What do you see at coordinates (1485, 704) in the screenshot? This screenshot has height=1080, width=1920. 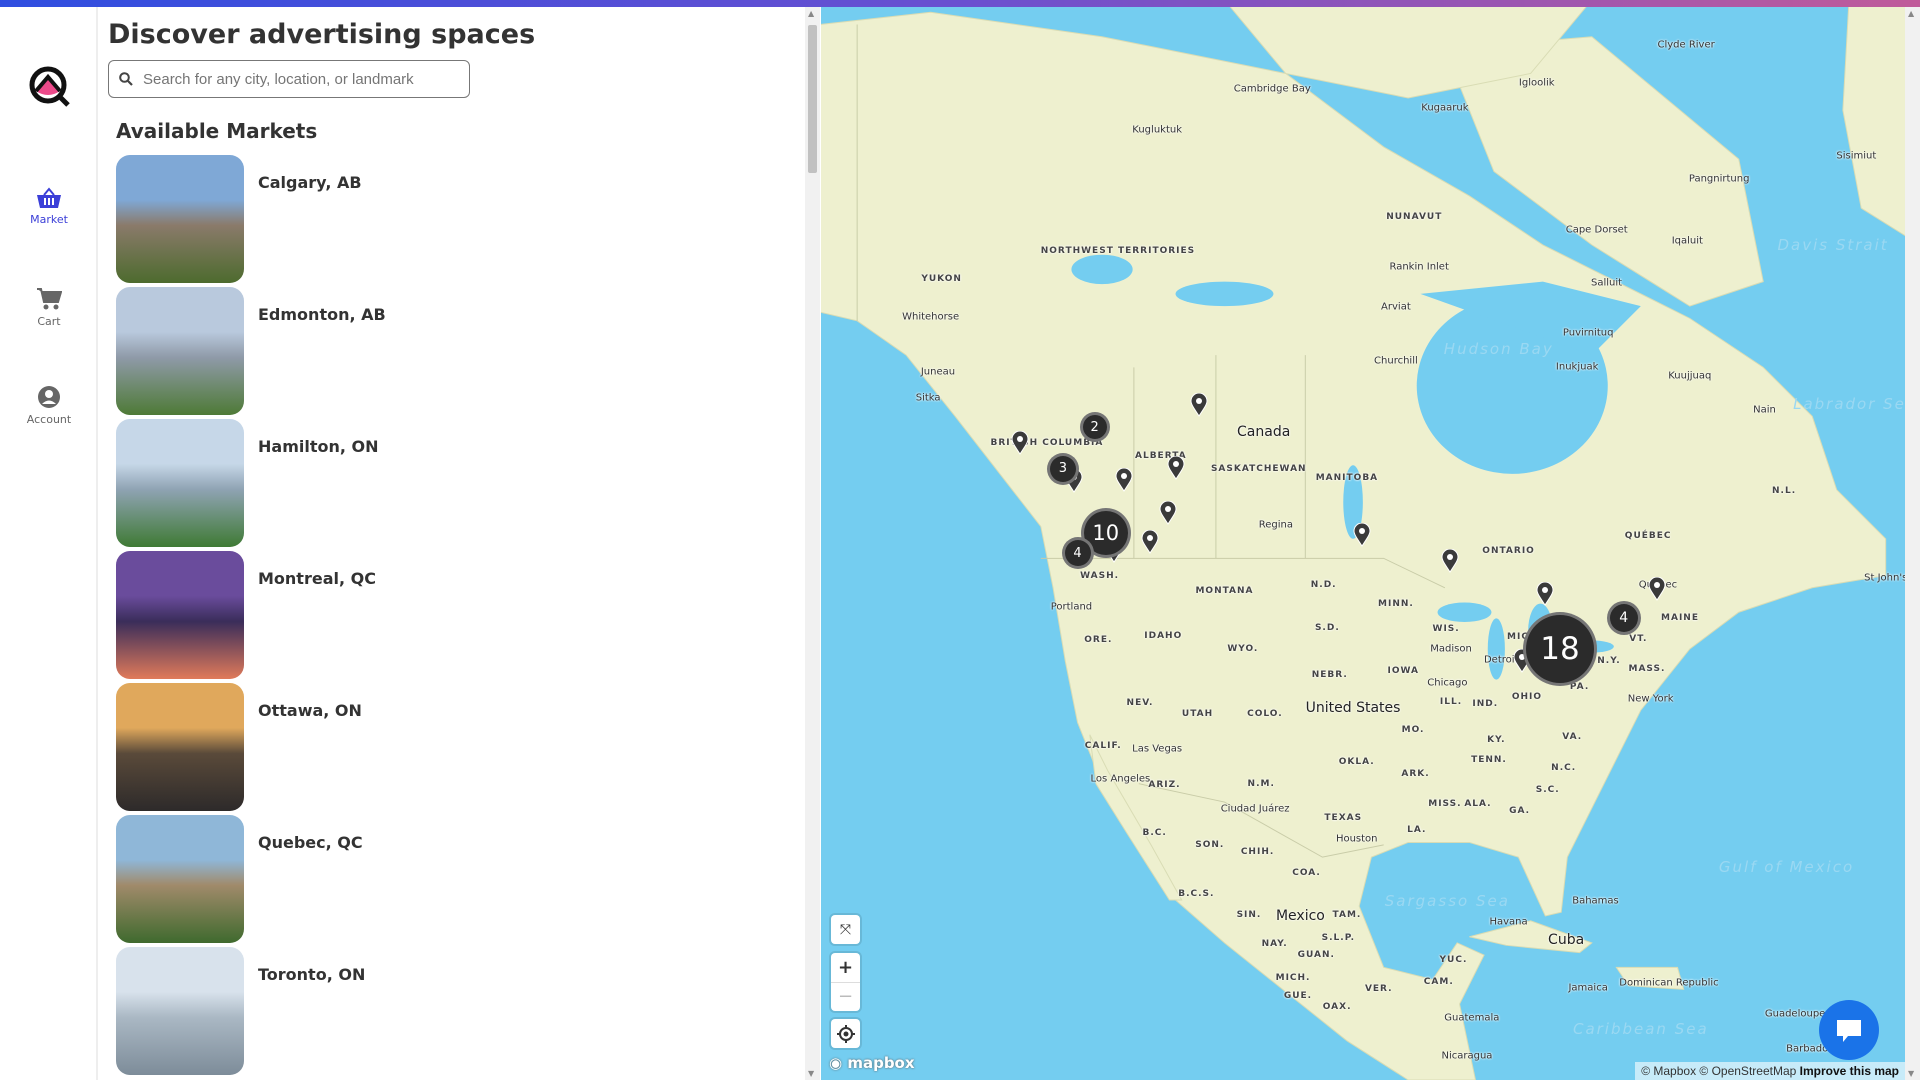 I see `map-label: IND.` at bounding box center [1485, 704].